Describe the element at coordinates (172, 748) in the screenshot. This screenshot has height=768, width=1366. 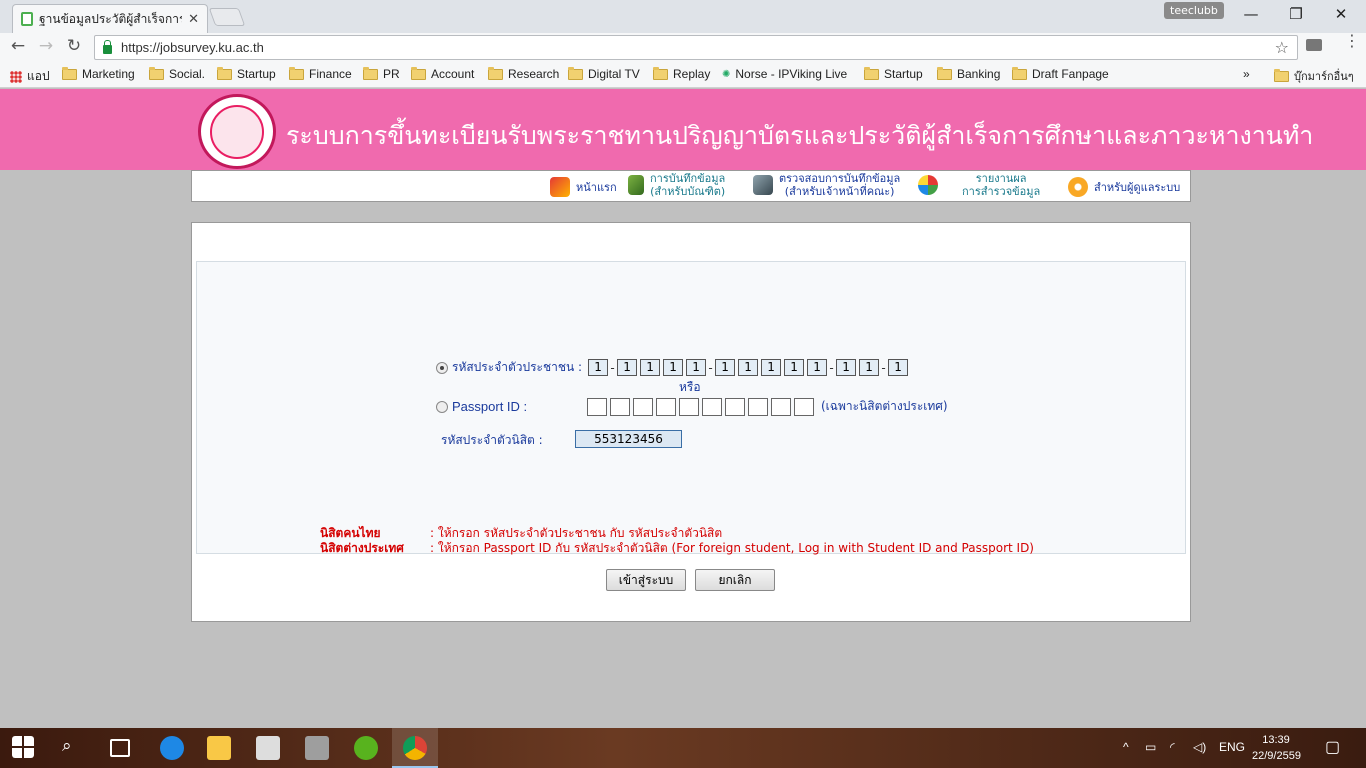
I see `edge-icon` at that location.